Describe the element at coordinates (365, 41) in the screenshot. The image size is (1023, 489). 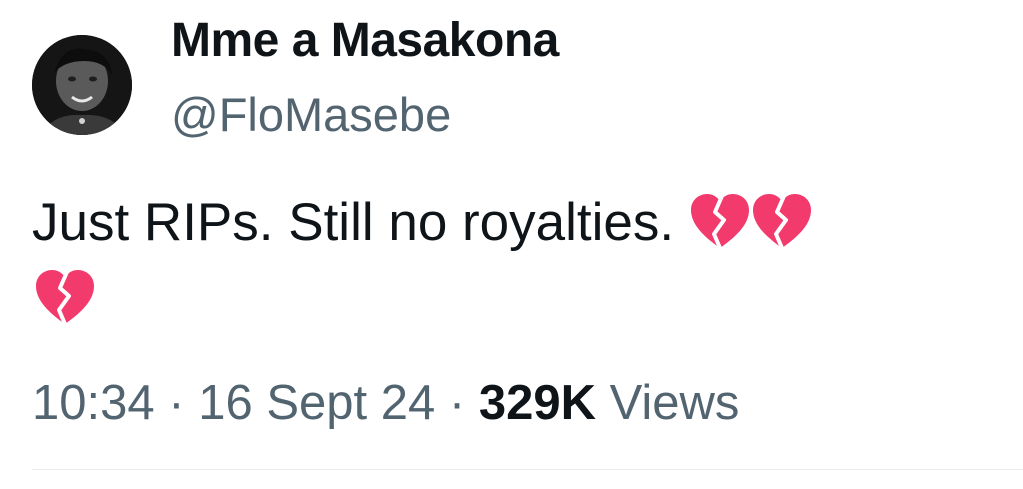
I see `author-display-name: Mme a Masakona` at that location.